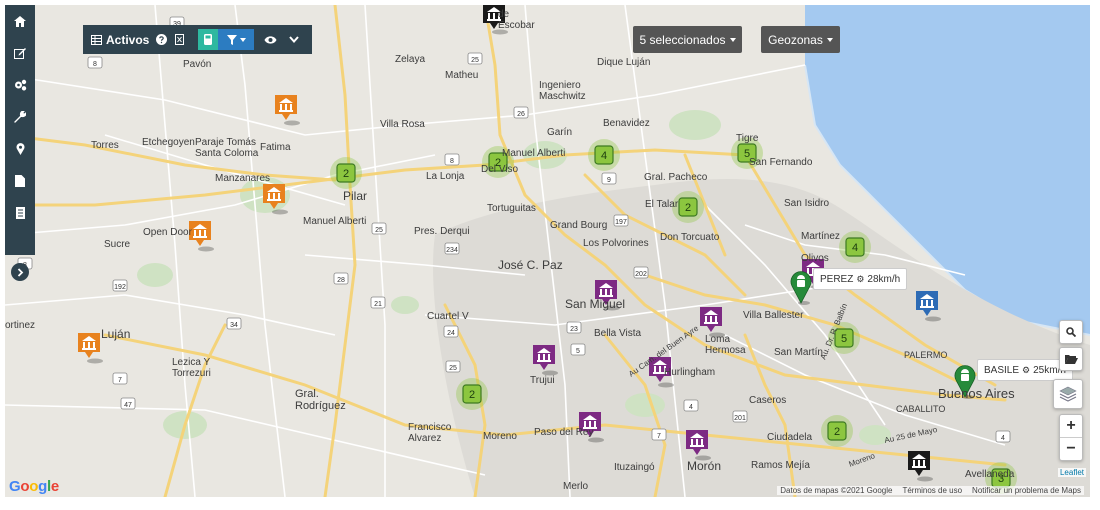 The width and height of the screenshot is (1100, 510). What do you see at coordinates (20, 53) in the screenshot?
I see `edit-icon` at bounding box center [20, 53].